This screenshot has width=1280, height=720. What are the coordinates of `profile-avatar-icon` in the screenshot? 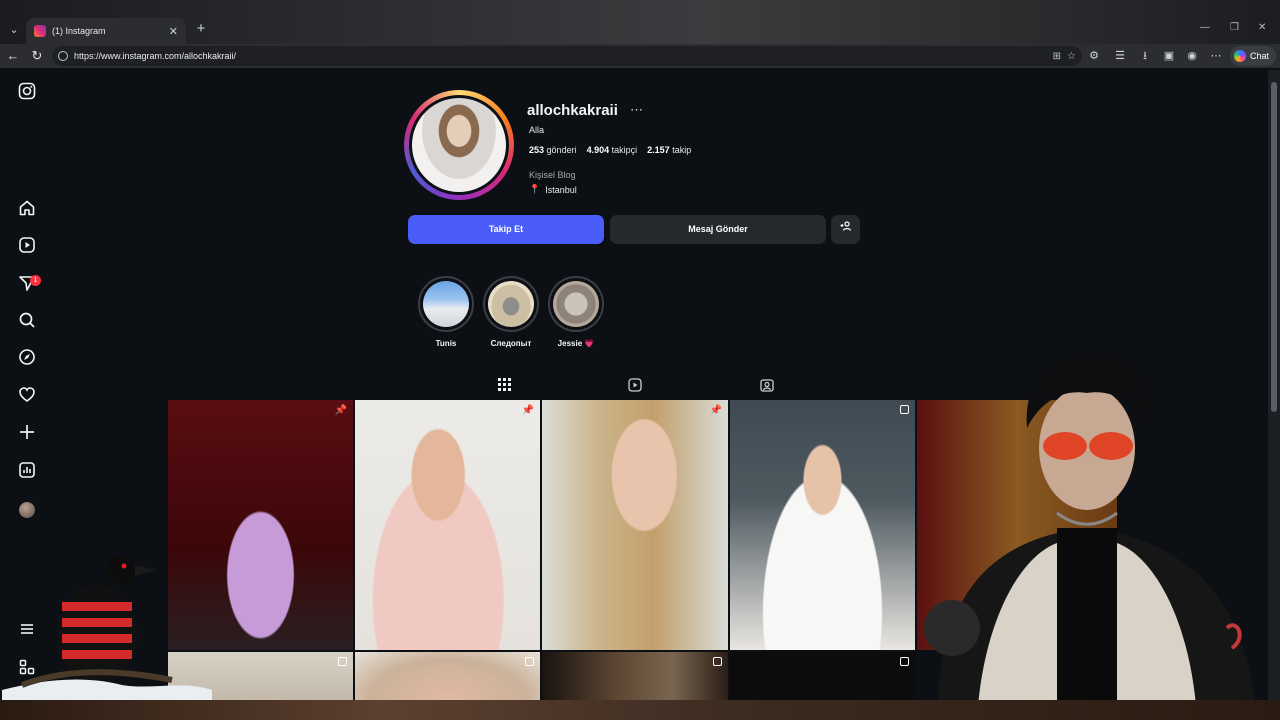 It's located at (27, 510).